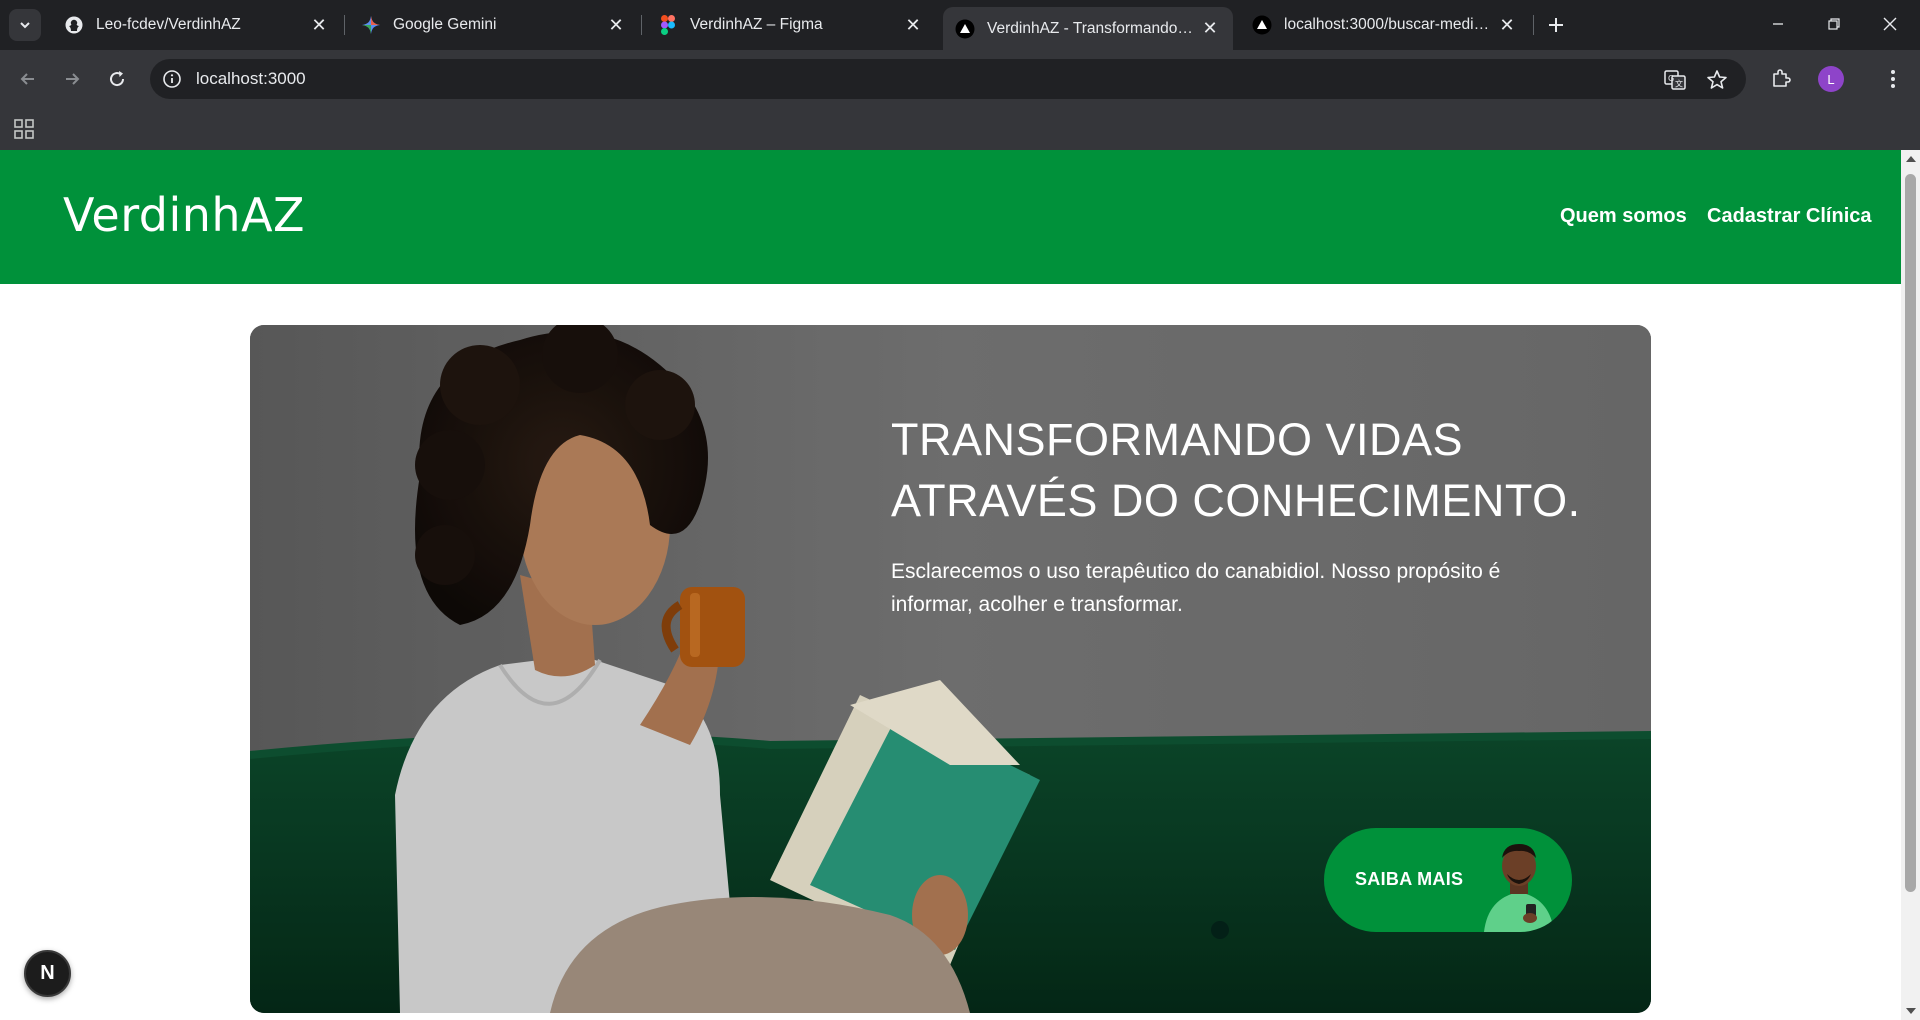  What do you see at coordinates (172, 79) in the screenshot?
I see `site-info-icon` at bounding box center [172, 79].